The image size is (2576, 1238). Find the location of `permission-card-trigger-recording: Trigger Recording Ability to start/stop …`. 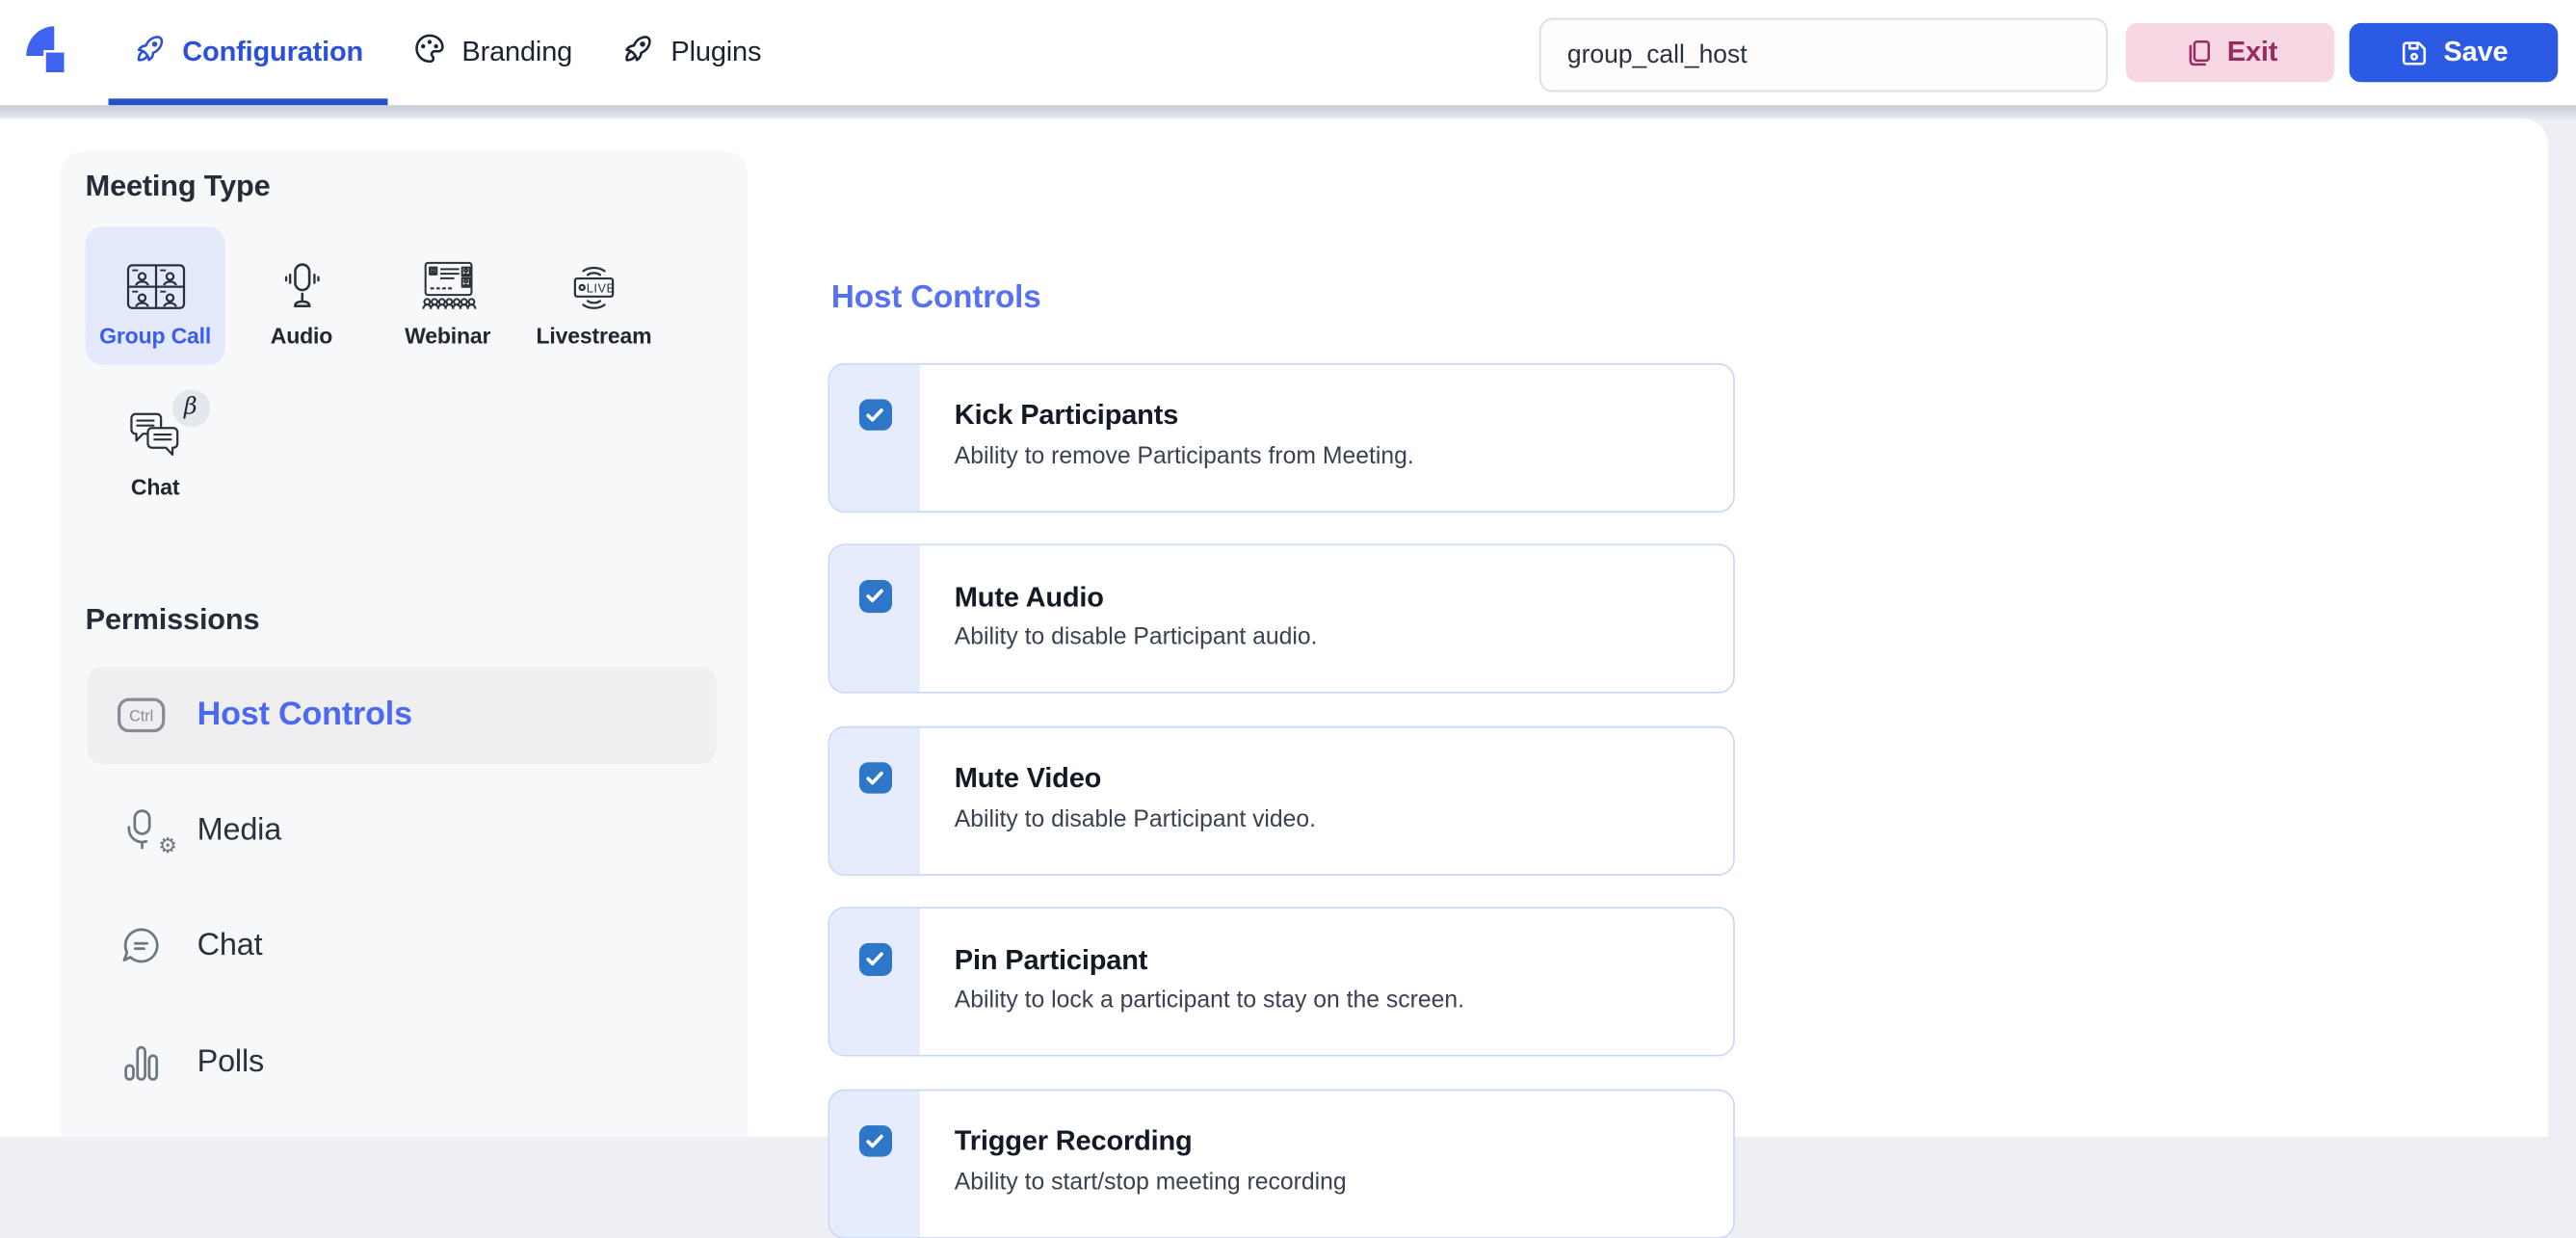

permission-card-trigger-recording: Trigger Recording Ability to start/stop … is located at coordinates (1282, 1163).